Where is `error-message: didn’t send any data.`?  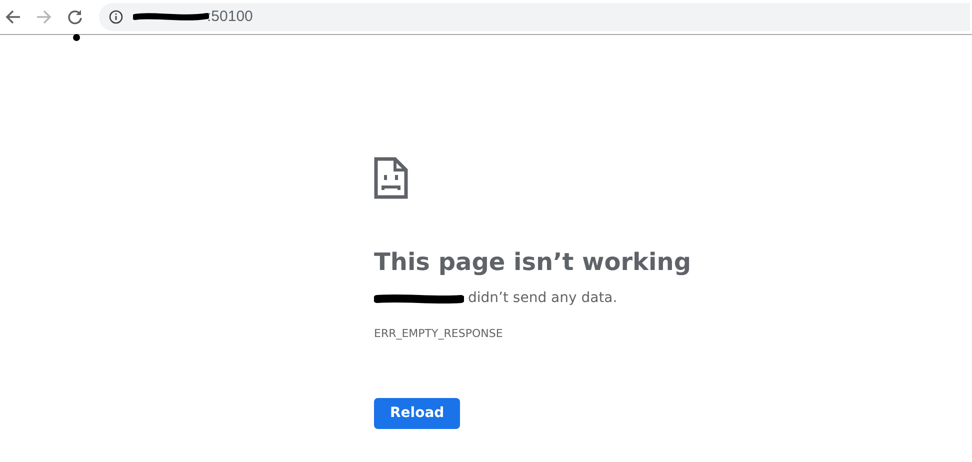 error-message: didn’t send any data. is located at coordinates (543, 298).